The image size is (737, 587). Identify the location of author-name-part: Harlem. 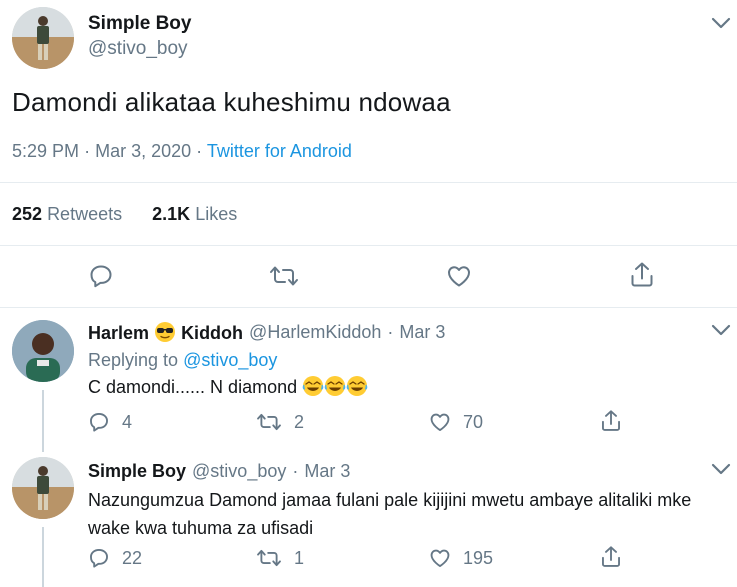
(119, 333).